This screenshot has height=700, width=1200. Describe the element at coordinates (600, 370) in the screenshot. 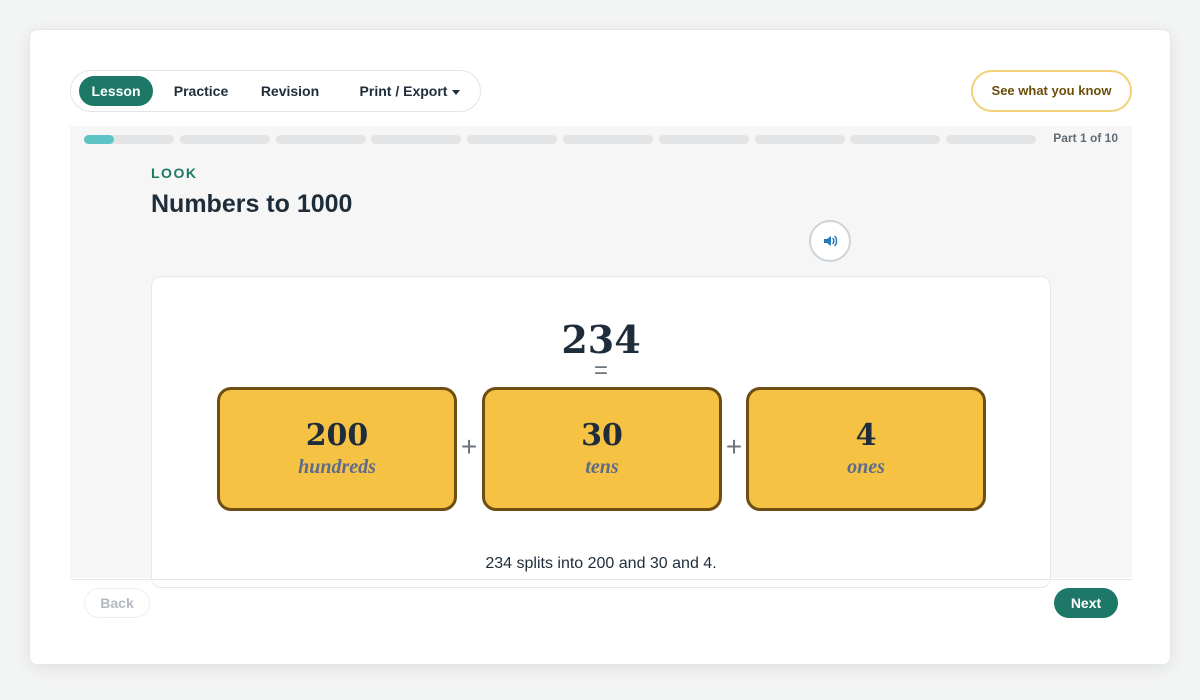

I see `equals-sign: =` at that location.